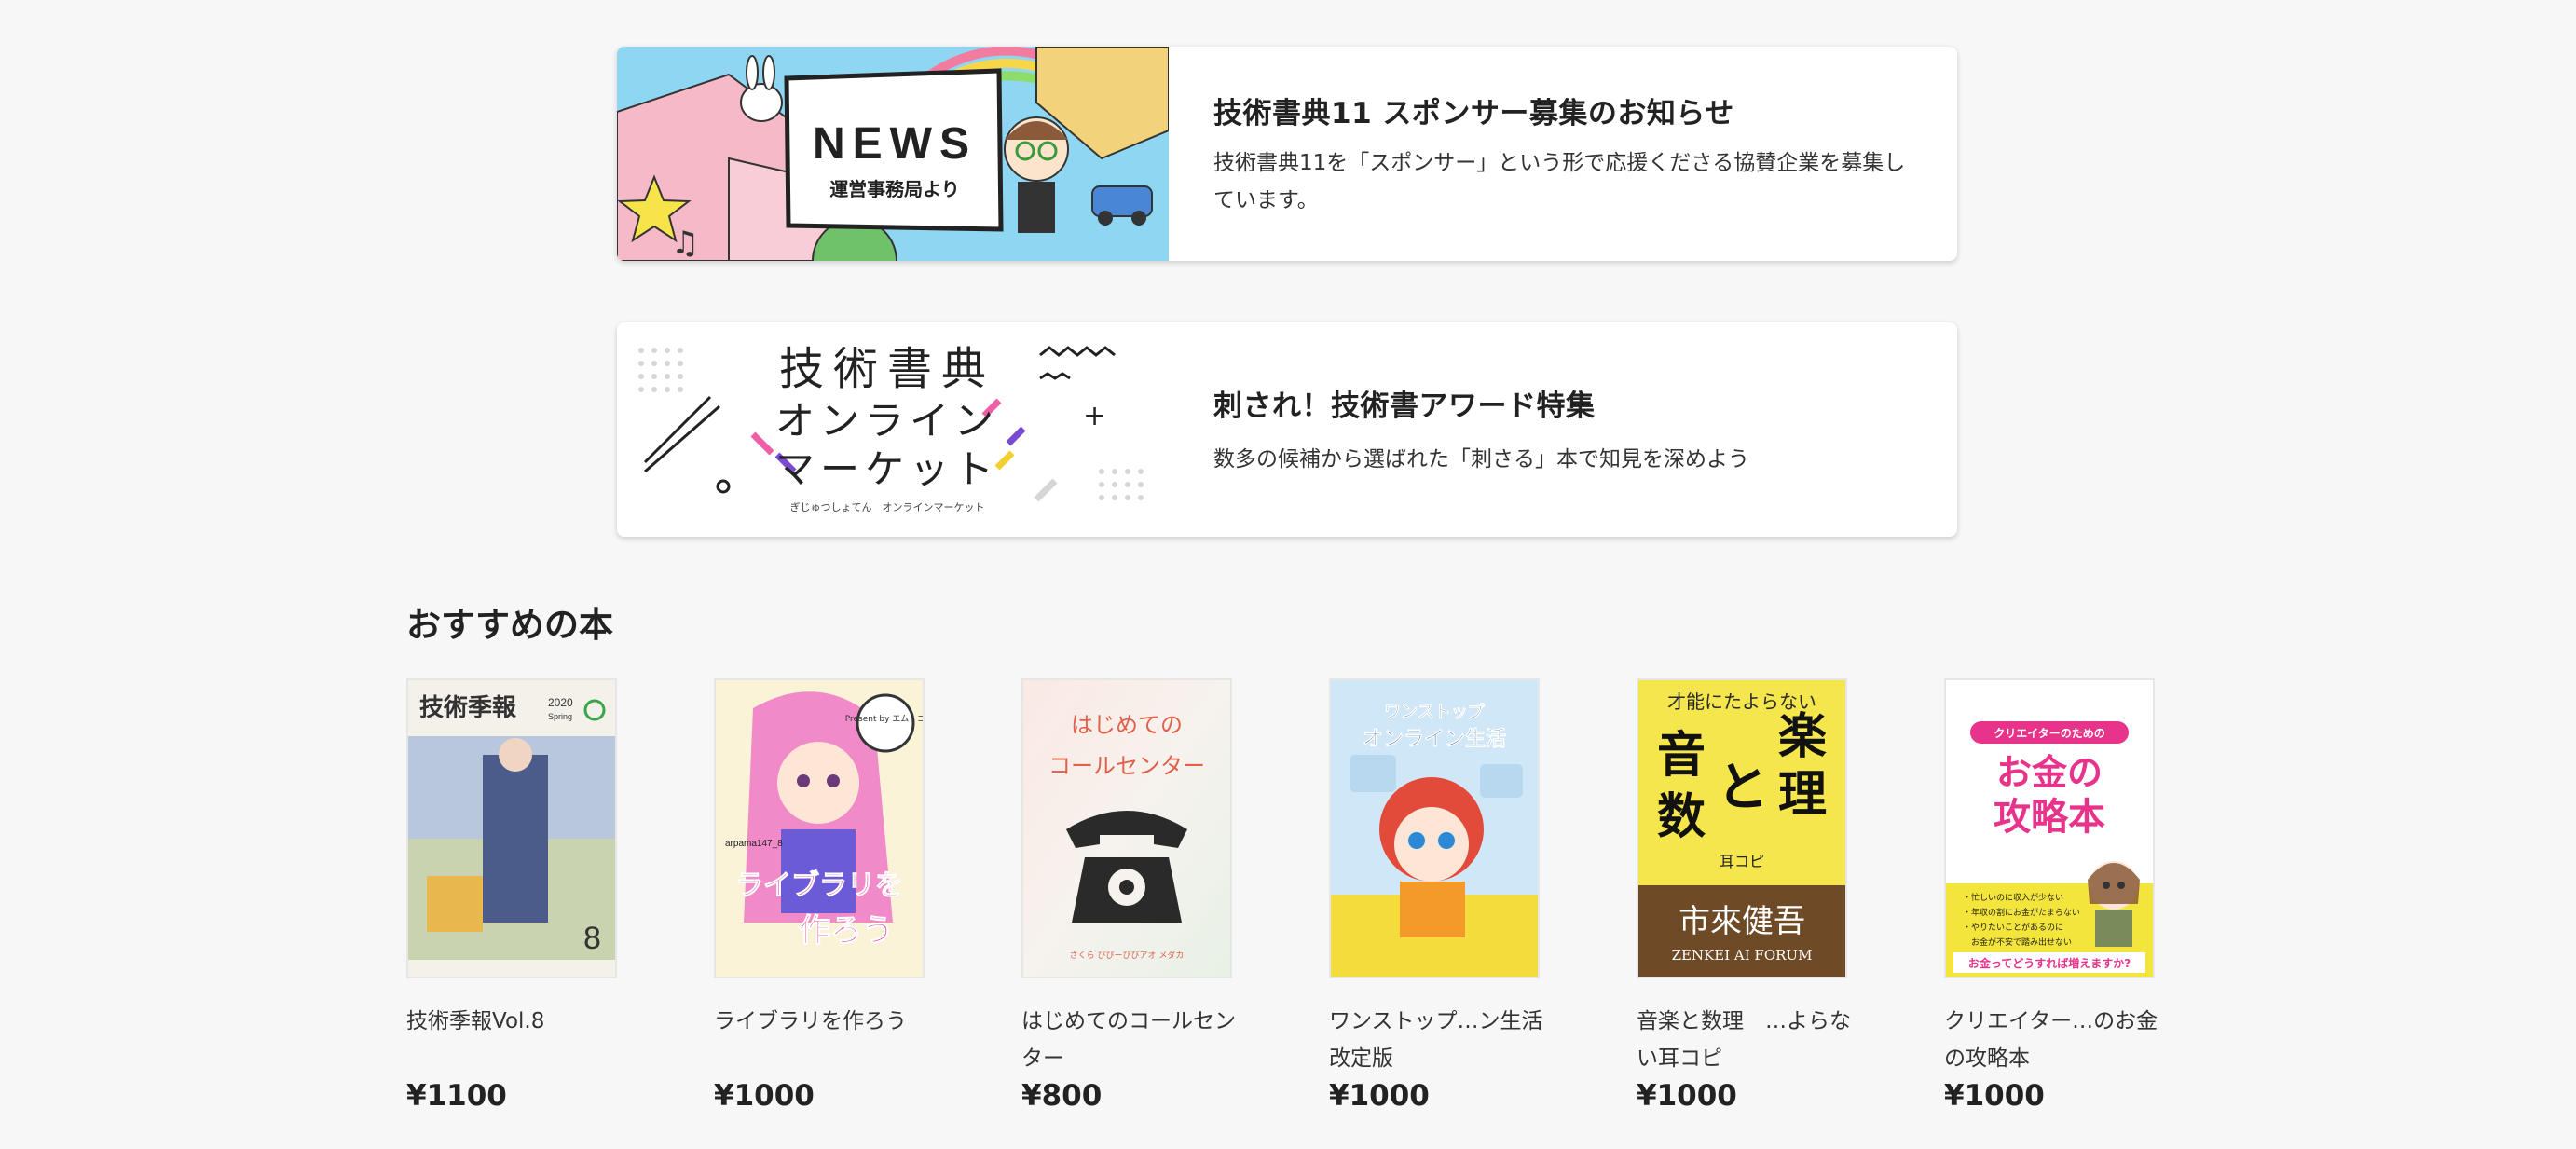 The height and width of the screenshot is (1149, 2576). What do you see at coordinates (513, 1040) in the screenshot?
I see `book-title: 技術季報Vol.8` at bounding box center [513, 1040].